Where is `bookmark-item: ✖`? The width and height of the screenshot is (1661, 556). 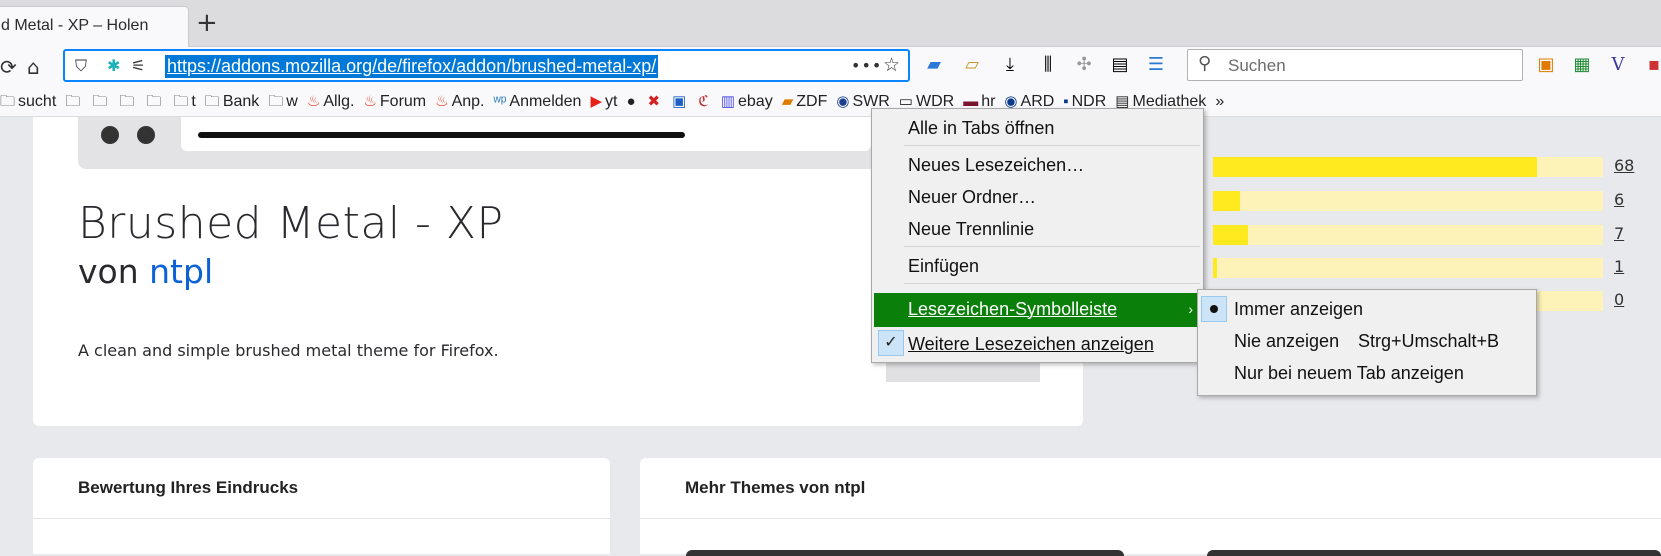
bookmark-item: ✖ is located at coordinates (655, 101).